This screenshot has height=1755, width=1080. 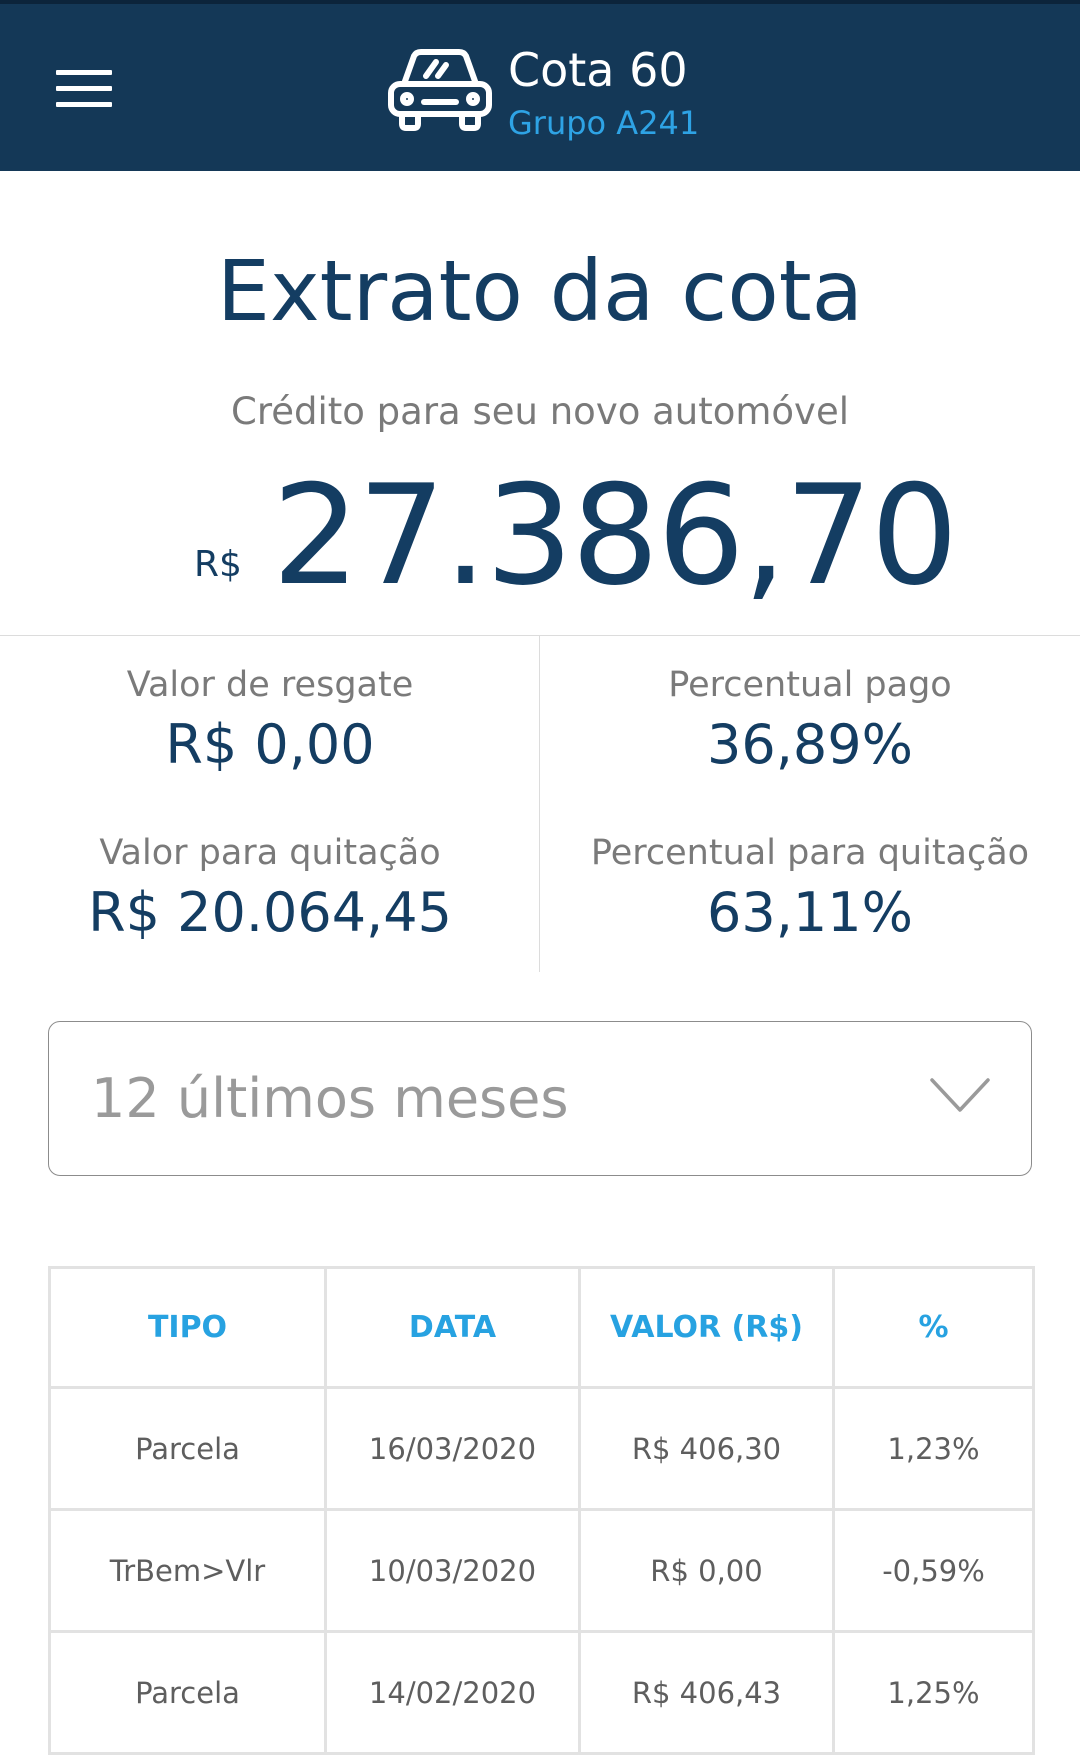 I want to click on stat-label: Percentual pago, so click(x=810, y=685).